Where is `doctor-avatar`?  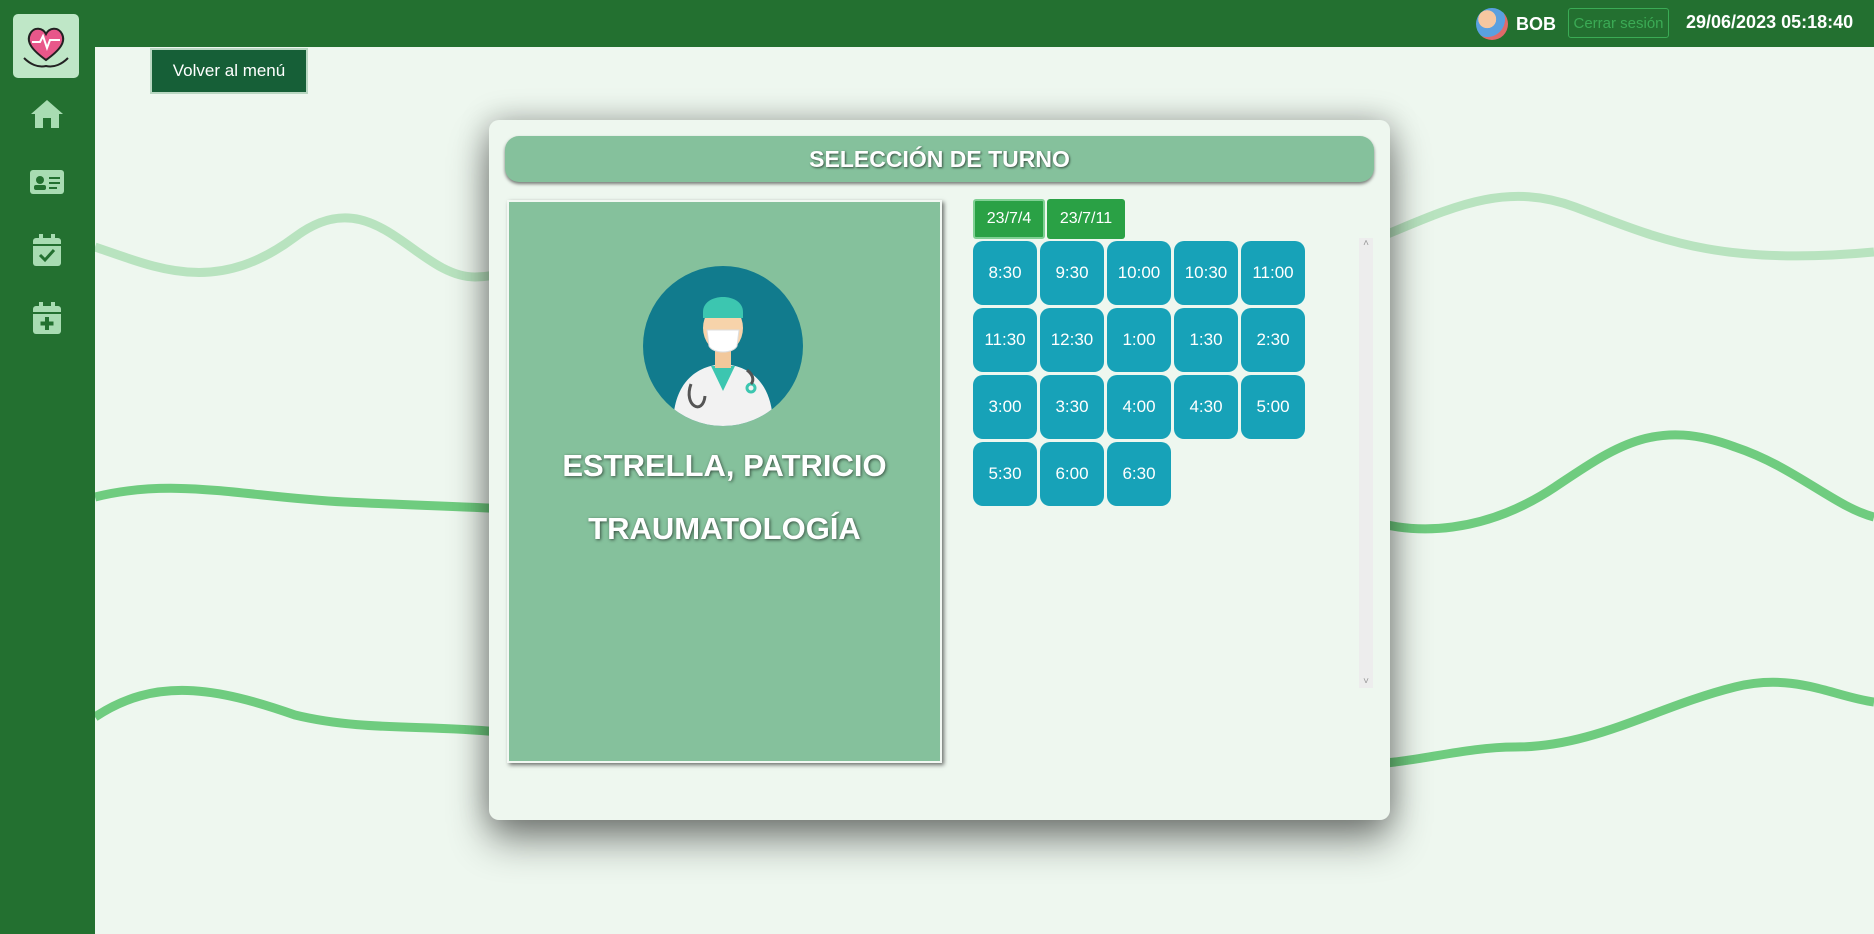
doctor-avatar is located at coordinates (723, 346).